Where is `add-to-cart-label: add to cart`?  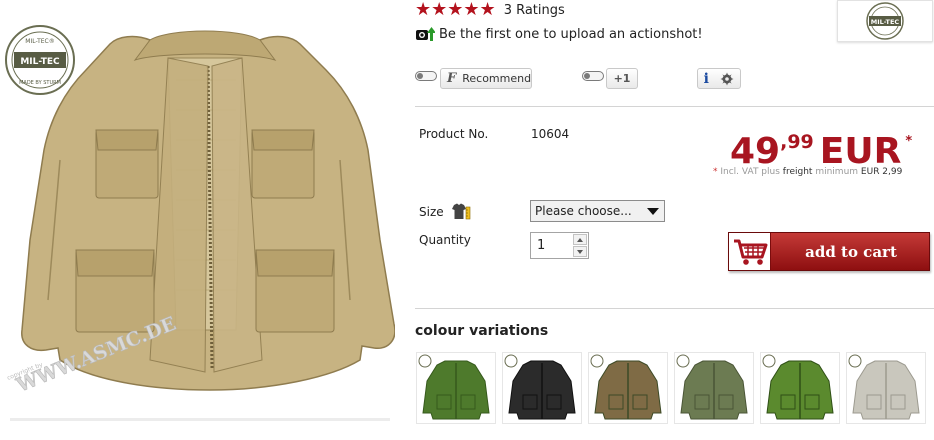 add-to-cart-label: add to cart is located at coordinates (851, 252).